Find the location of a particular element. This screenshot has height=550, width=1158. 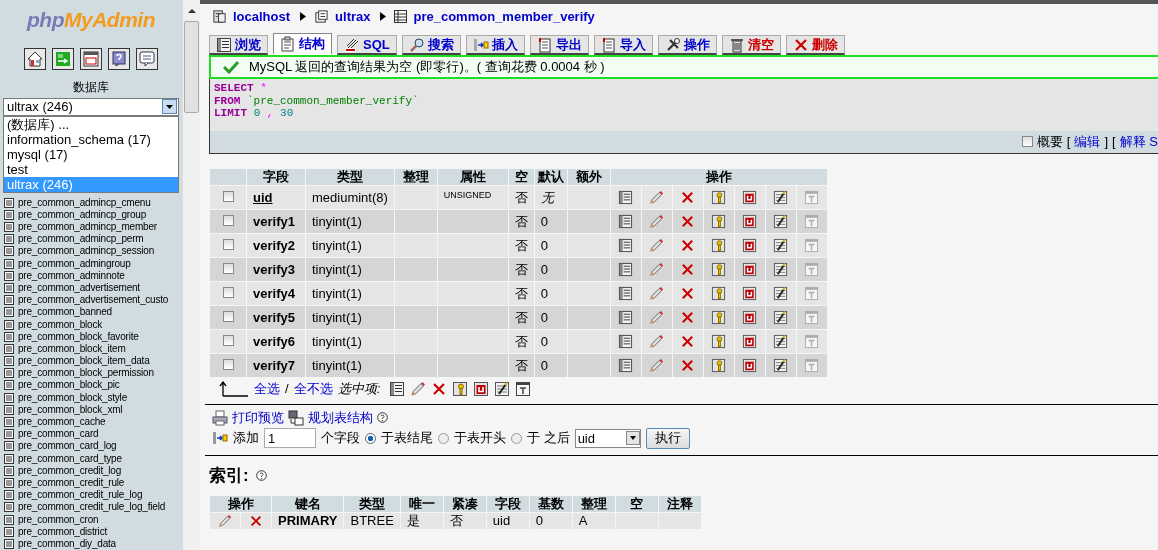

table-link: pre_common_adminnote is located at coordinates (71, 275).